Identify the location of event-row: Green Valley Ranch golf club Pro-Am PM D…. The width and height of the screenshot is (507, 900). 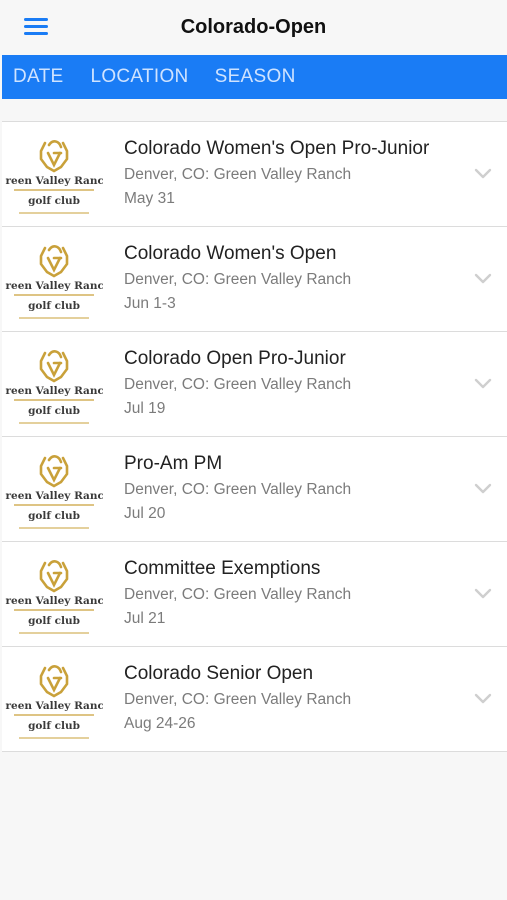
(254, 489).